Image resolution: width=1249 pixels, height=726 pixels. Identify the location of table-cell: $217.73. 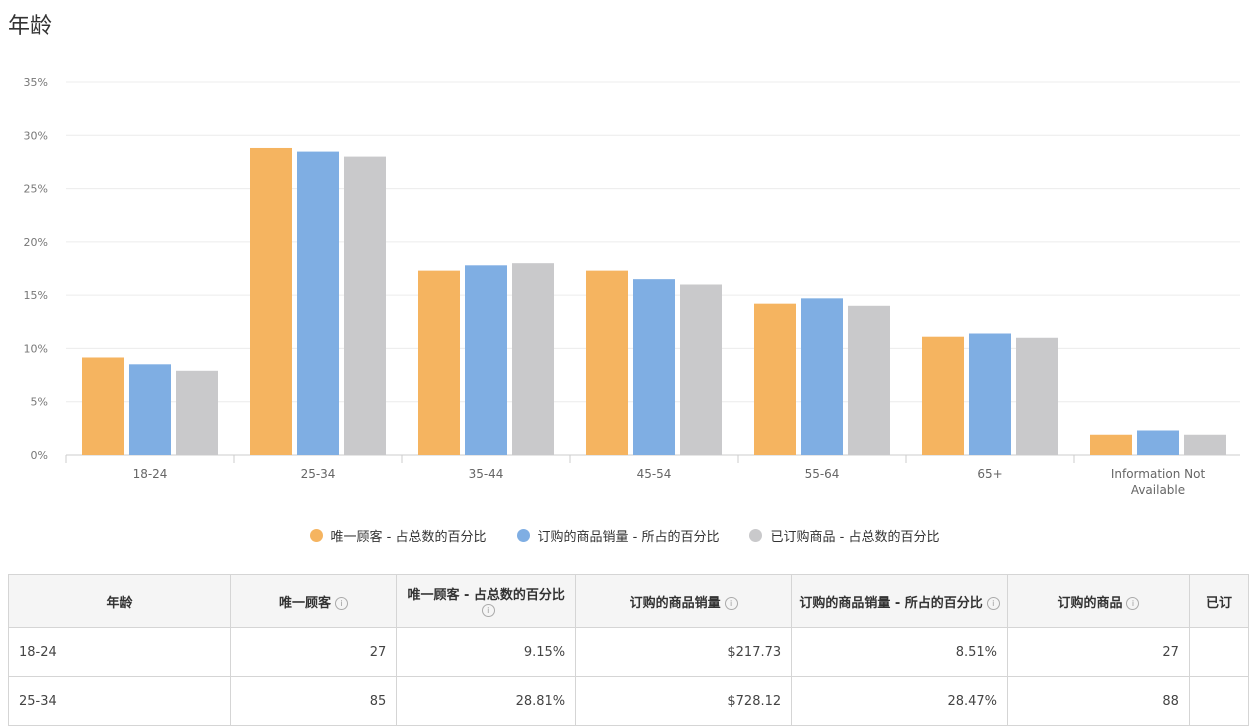
(684, 652).